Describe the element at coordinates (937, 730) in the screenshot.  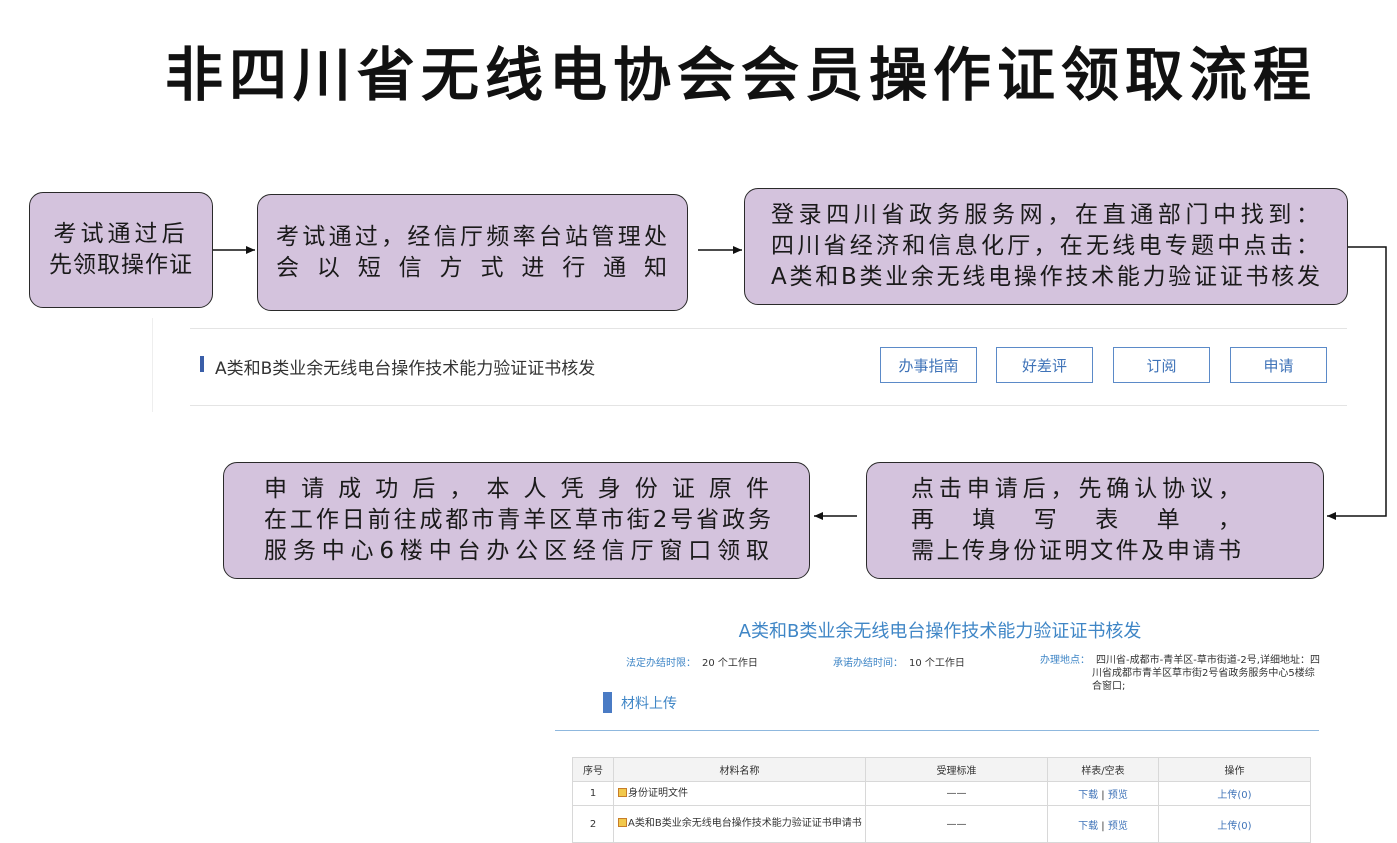
I see `upload-divider` at that location.